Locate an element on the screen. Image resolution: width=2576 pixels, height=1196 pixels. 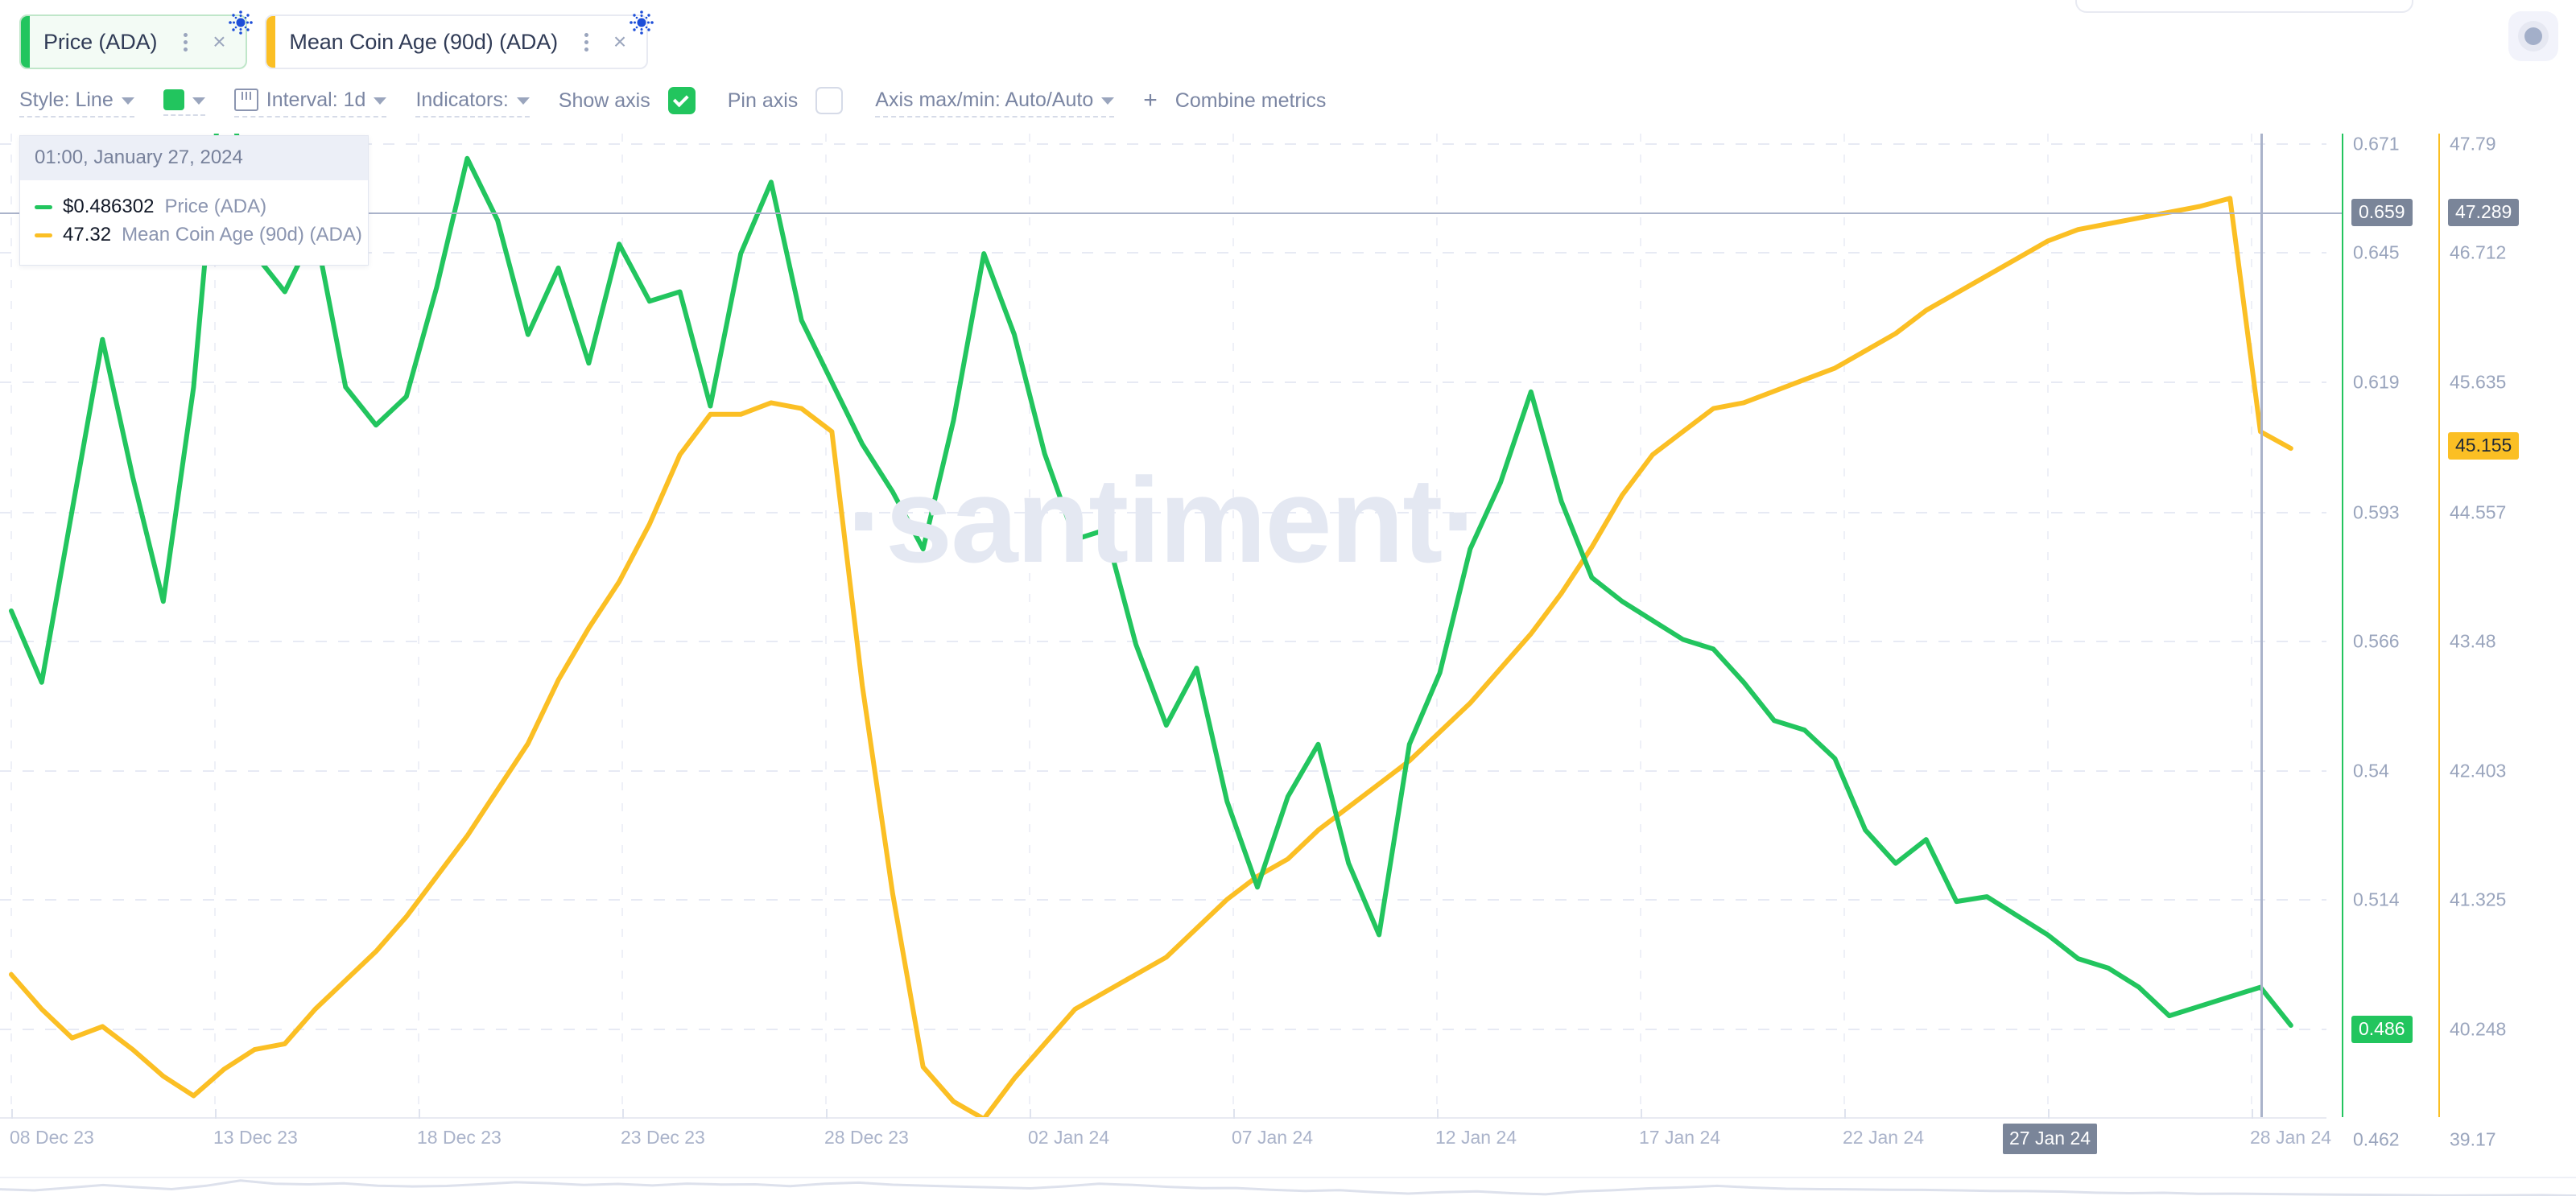
axis-tick-label: 47.79 is located at coordinates (2473, 144).